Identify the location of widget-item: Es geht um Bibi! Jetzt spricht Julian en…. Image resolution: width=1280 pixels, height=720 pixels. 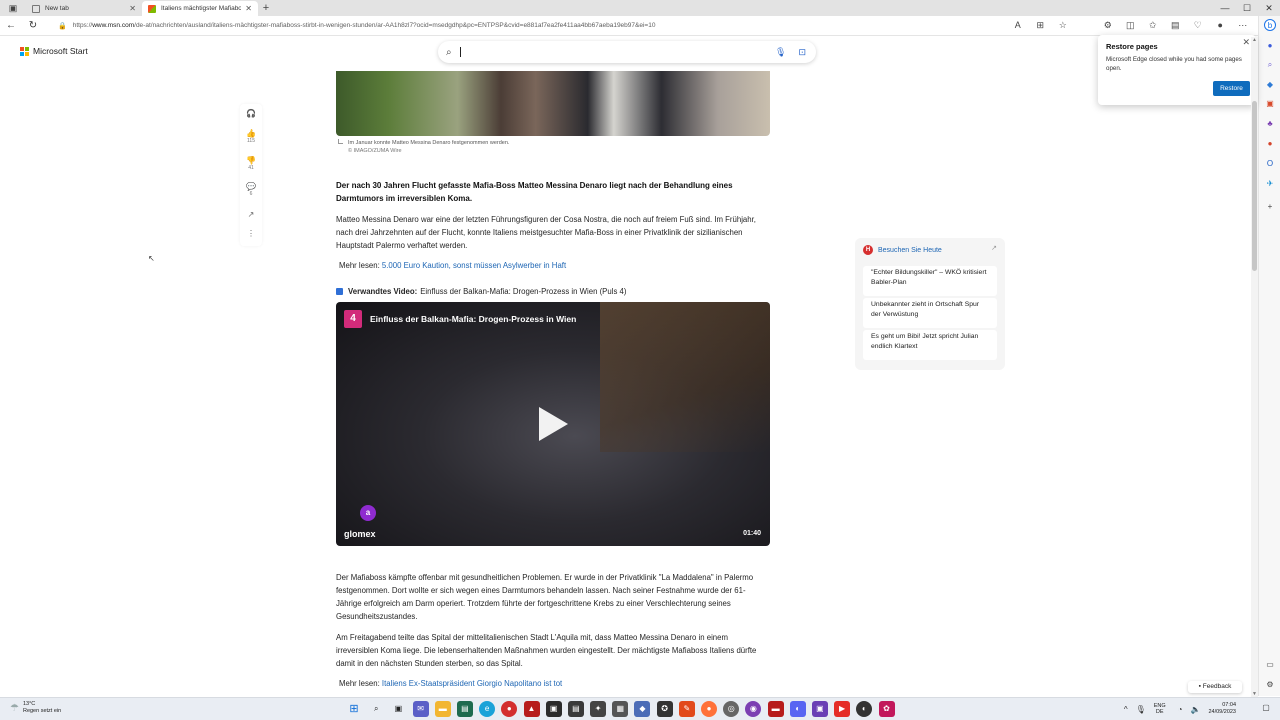
(930, 345).